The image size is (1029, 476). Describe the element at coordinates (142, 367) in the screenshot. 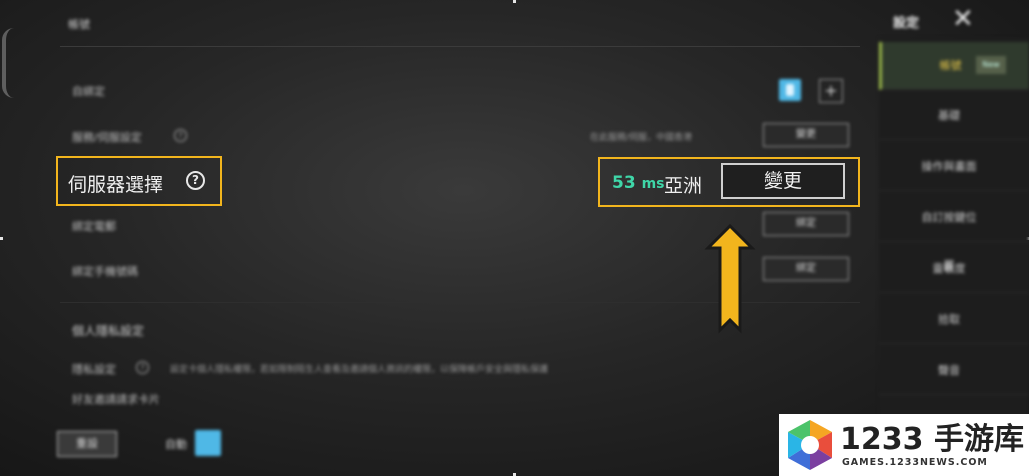

I see `privacy-help-icon: ?` at that location.